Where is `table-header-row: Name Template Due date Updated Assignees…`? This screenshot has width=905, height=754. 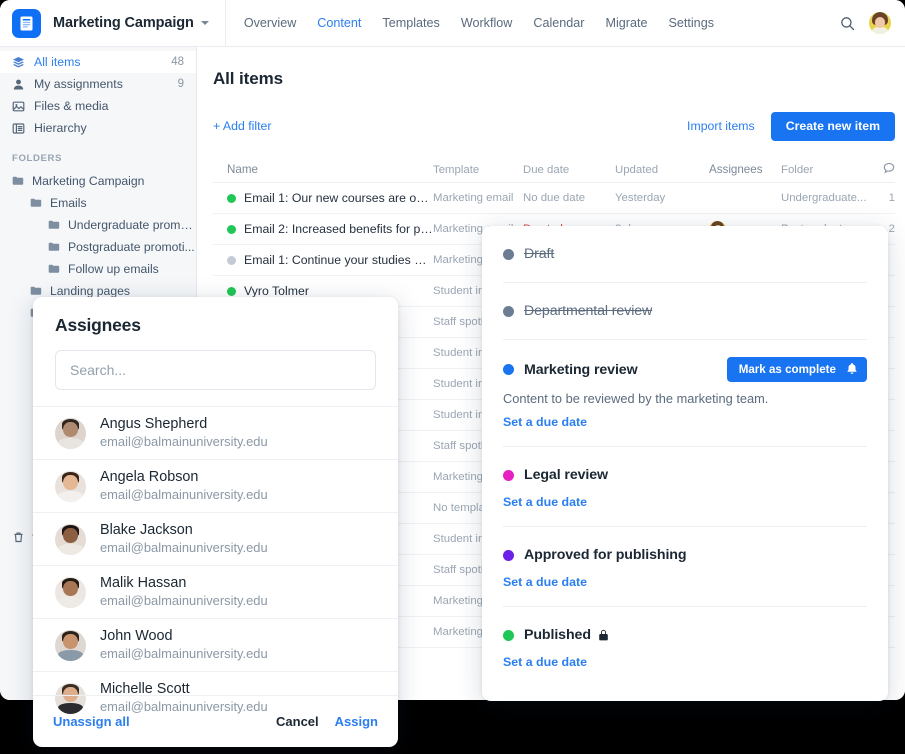 table-header-row: Name Template Due date Updated Assignees… is located at coordinates (554, 172).